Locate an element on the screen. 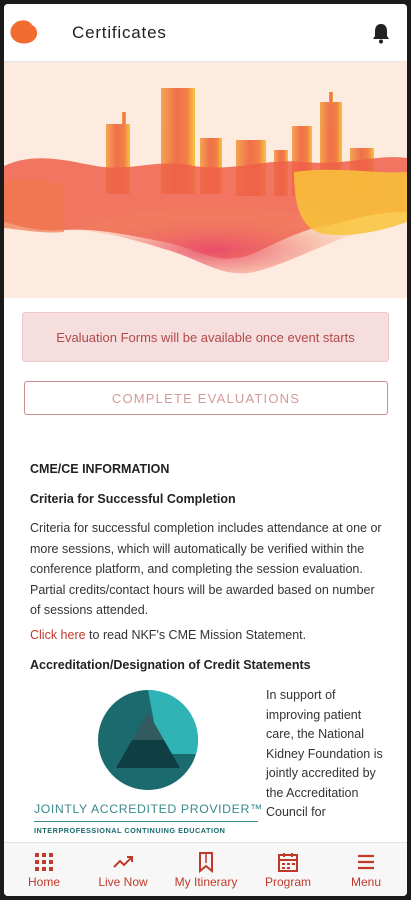 The image size is (411, 900). grid-icon is located at coordinates (44, 862).